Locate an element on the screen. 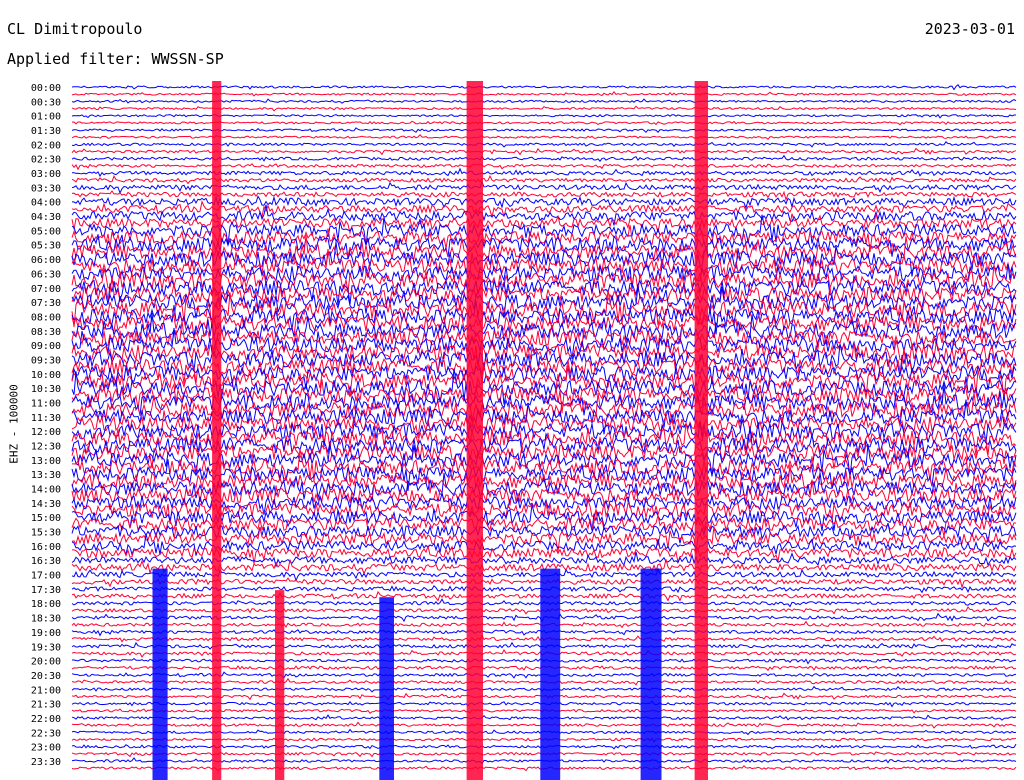 Image resolution: width=1024 pixels, height=780 pixels. time-tick-label: 01:00 is located at coordinates (46, 117).